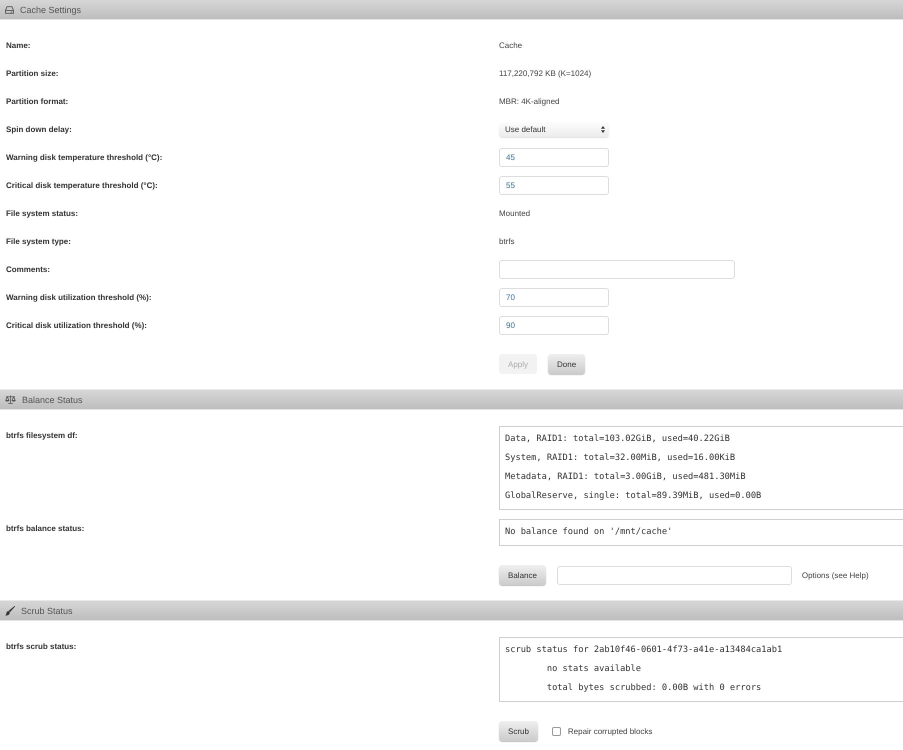 The height and width of the screenshot is (750, 903). I want to click on field-label: btrfs scrub status:, so click(41, 647).